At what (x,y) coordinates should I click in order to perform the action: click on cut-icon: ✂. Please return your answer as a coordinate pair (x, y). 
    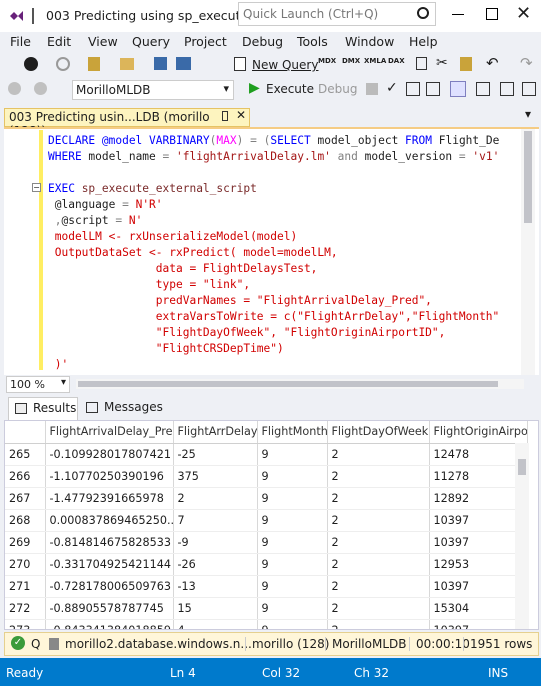
    Looking at the image, I should click on (444, 63).